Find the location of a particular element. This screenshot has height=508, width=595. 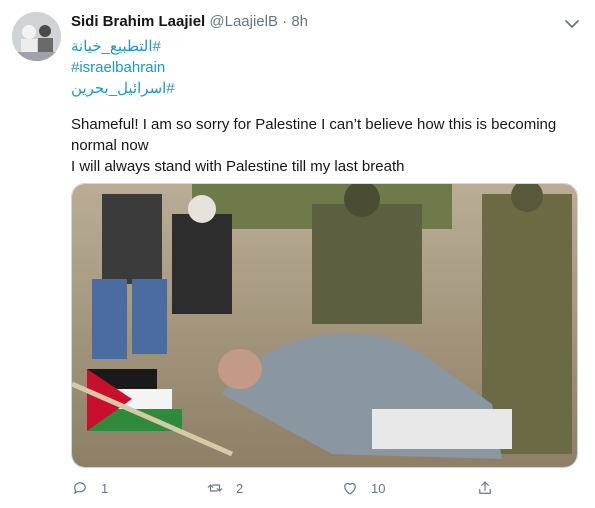

like-icon is located at coordinates (350, 488).